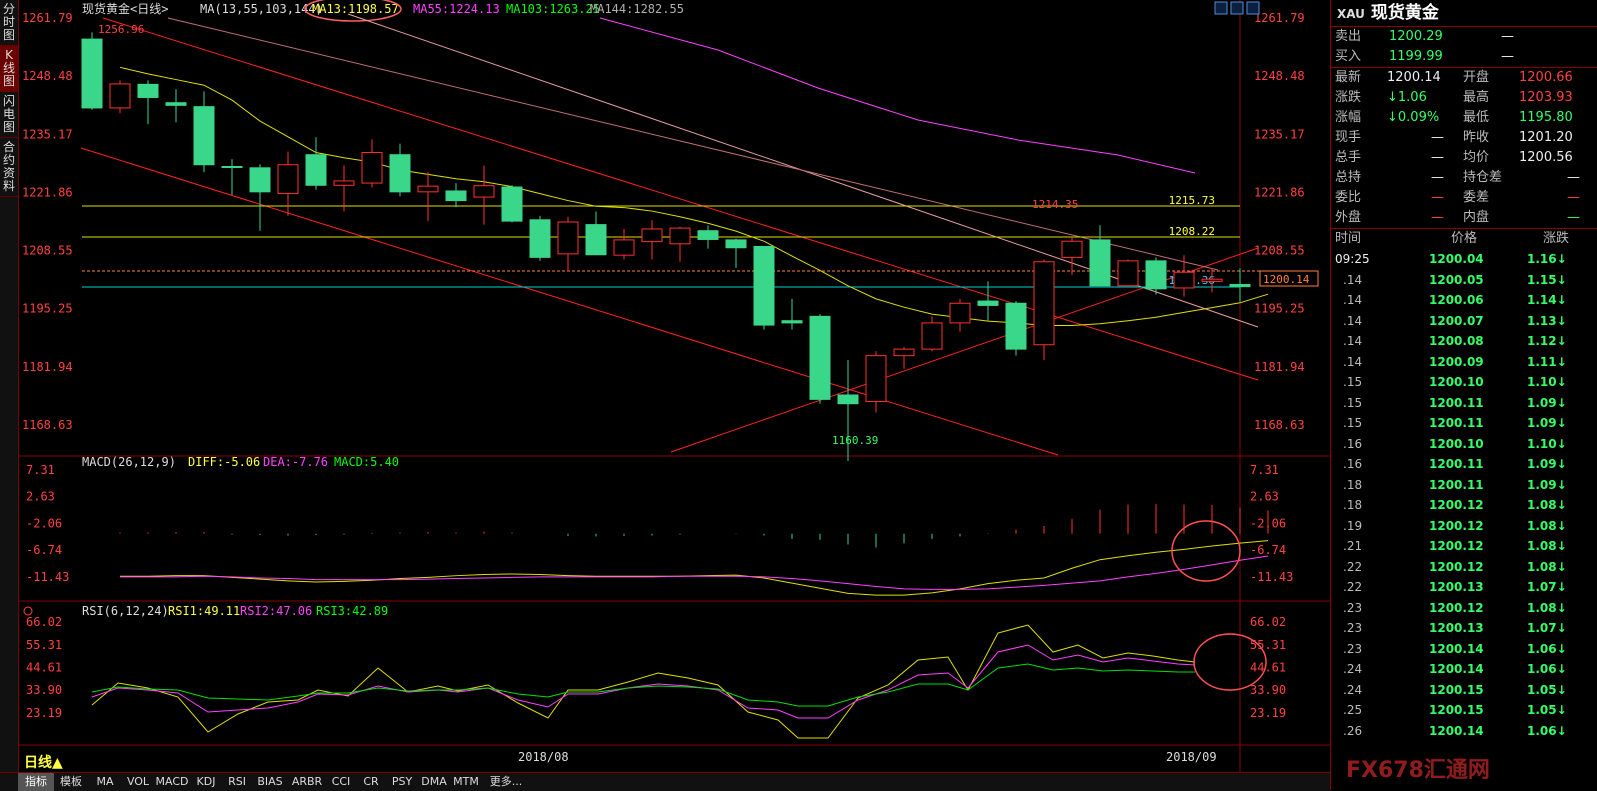 Image resolution: width=1597 pixels, height=791 pixels. Describe the element at coordinates (44, 524) in the screenshot. I see `macd-tick-left: -2.06` at that location.